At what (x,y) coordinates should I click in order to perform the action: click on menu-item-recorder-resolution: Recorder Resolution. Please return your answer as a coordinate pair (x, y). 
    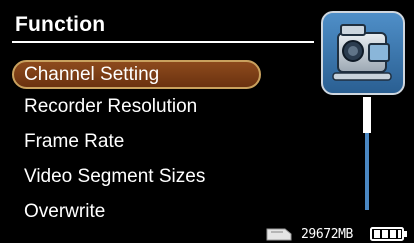
    Looking at the image, I should click on (110, 107).